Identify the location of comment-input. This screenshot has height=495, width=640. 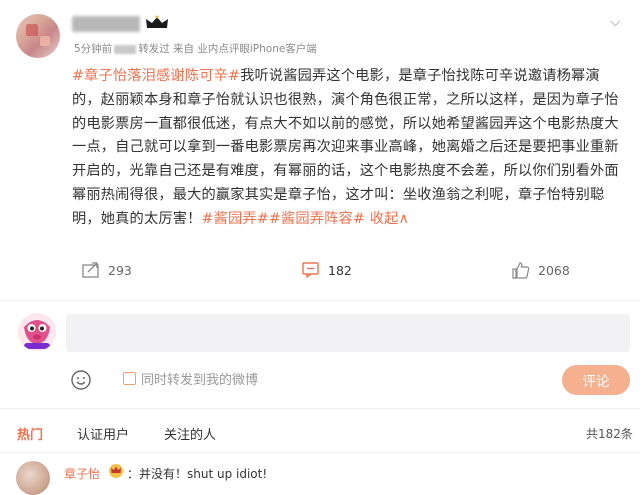
(348, 333).